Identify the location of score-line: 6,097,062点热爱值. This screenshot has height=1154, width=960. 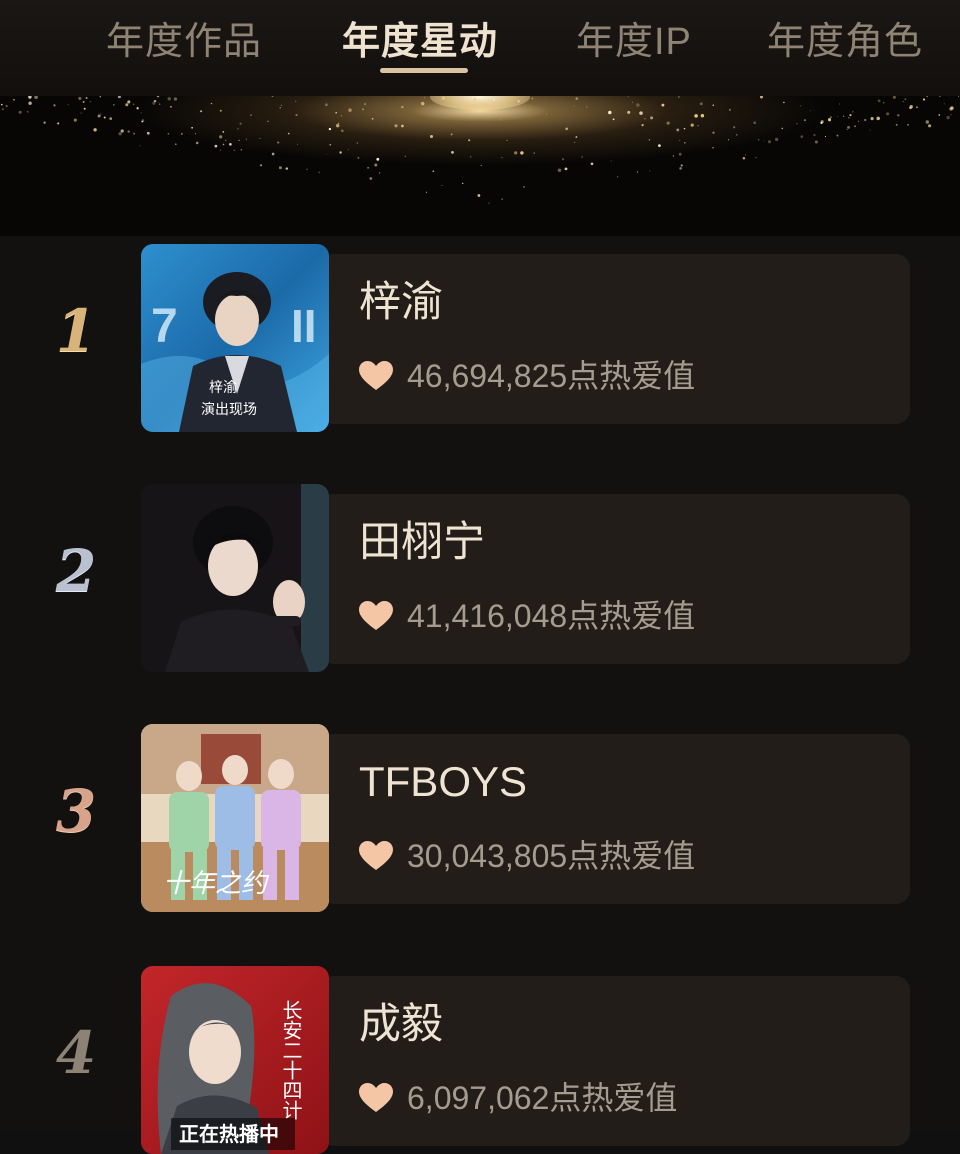
(518, 1098).